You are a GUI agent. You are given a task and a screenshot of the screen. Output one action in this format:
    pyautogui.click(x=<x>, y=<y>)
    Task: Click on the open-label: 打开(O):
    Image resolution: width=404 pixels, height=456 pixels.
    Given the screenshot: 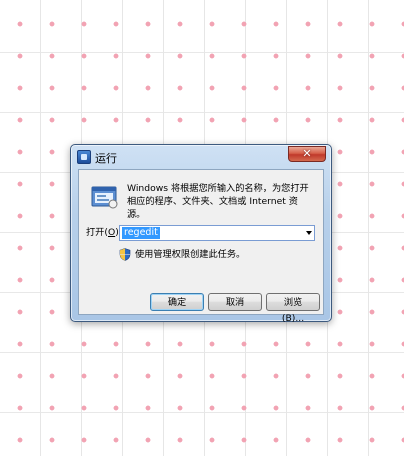 What is the action you would take?
    pyautogui.click(x=104, y=232)
    